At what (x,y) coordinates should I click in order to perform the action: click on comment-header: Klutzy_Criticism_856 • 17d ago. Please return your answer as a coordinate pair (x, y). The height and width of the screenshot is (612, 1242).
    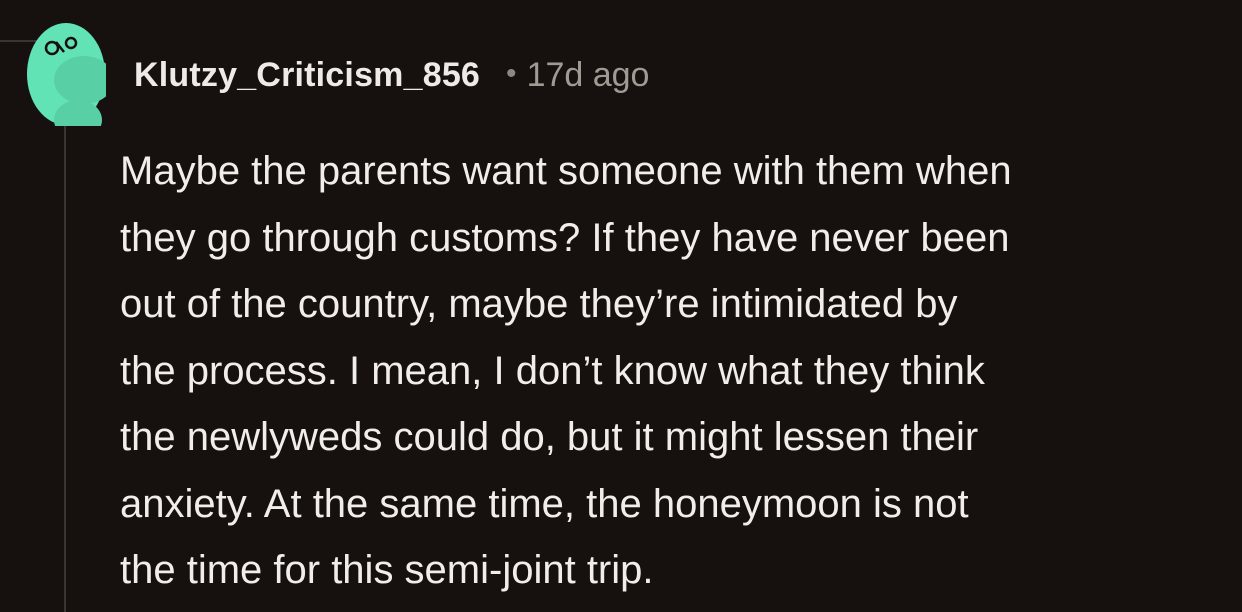
    Looking at the image, I should click on (391, 75).